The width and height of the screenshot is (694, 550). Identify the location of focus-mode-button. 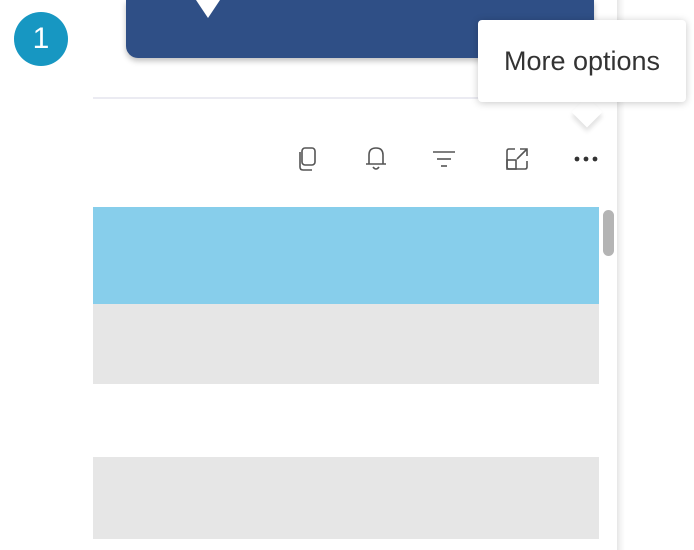
(517, 159).